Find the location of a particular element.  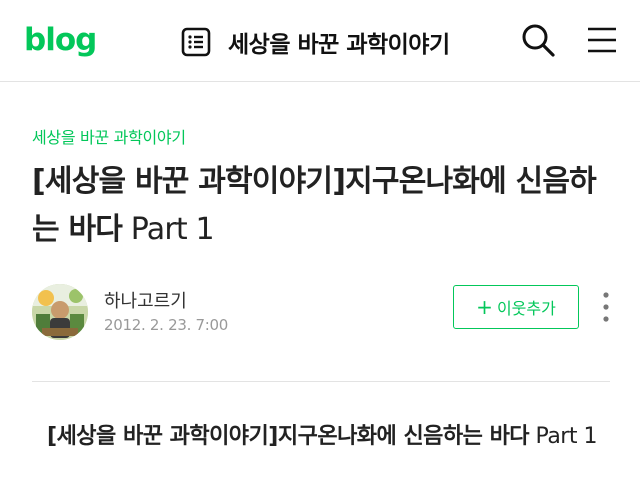

post-category-link: 세상을 바꾼 과학이야기 is located at coordinates (109, 136).